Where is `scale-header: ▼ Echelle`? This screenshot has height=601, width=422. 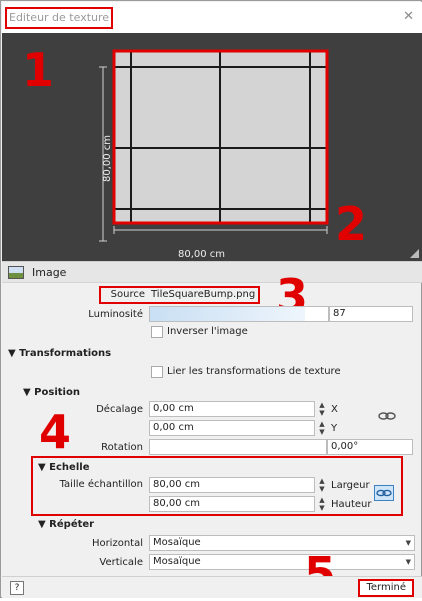 scale-header: ▼ Echelle is located at coordinates (63, 467).